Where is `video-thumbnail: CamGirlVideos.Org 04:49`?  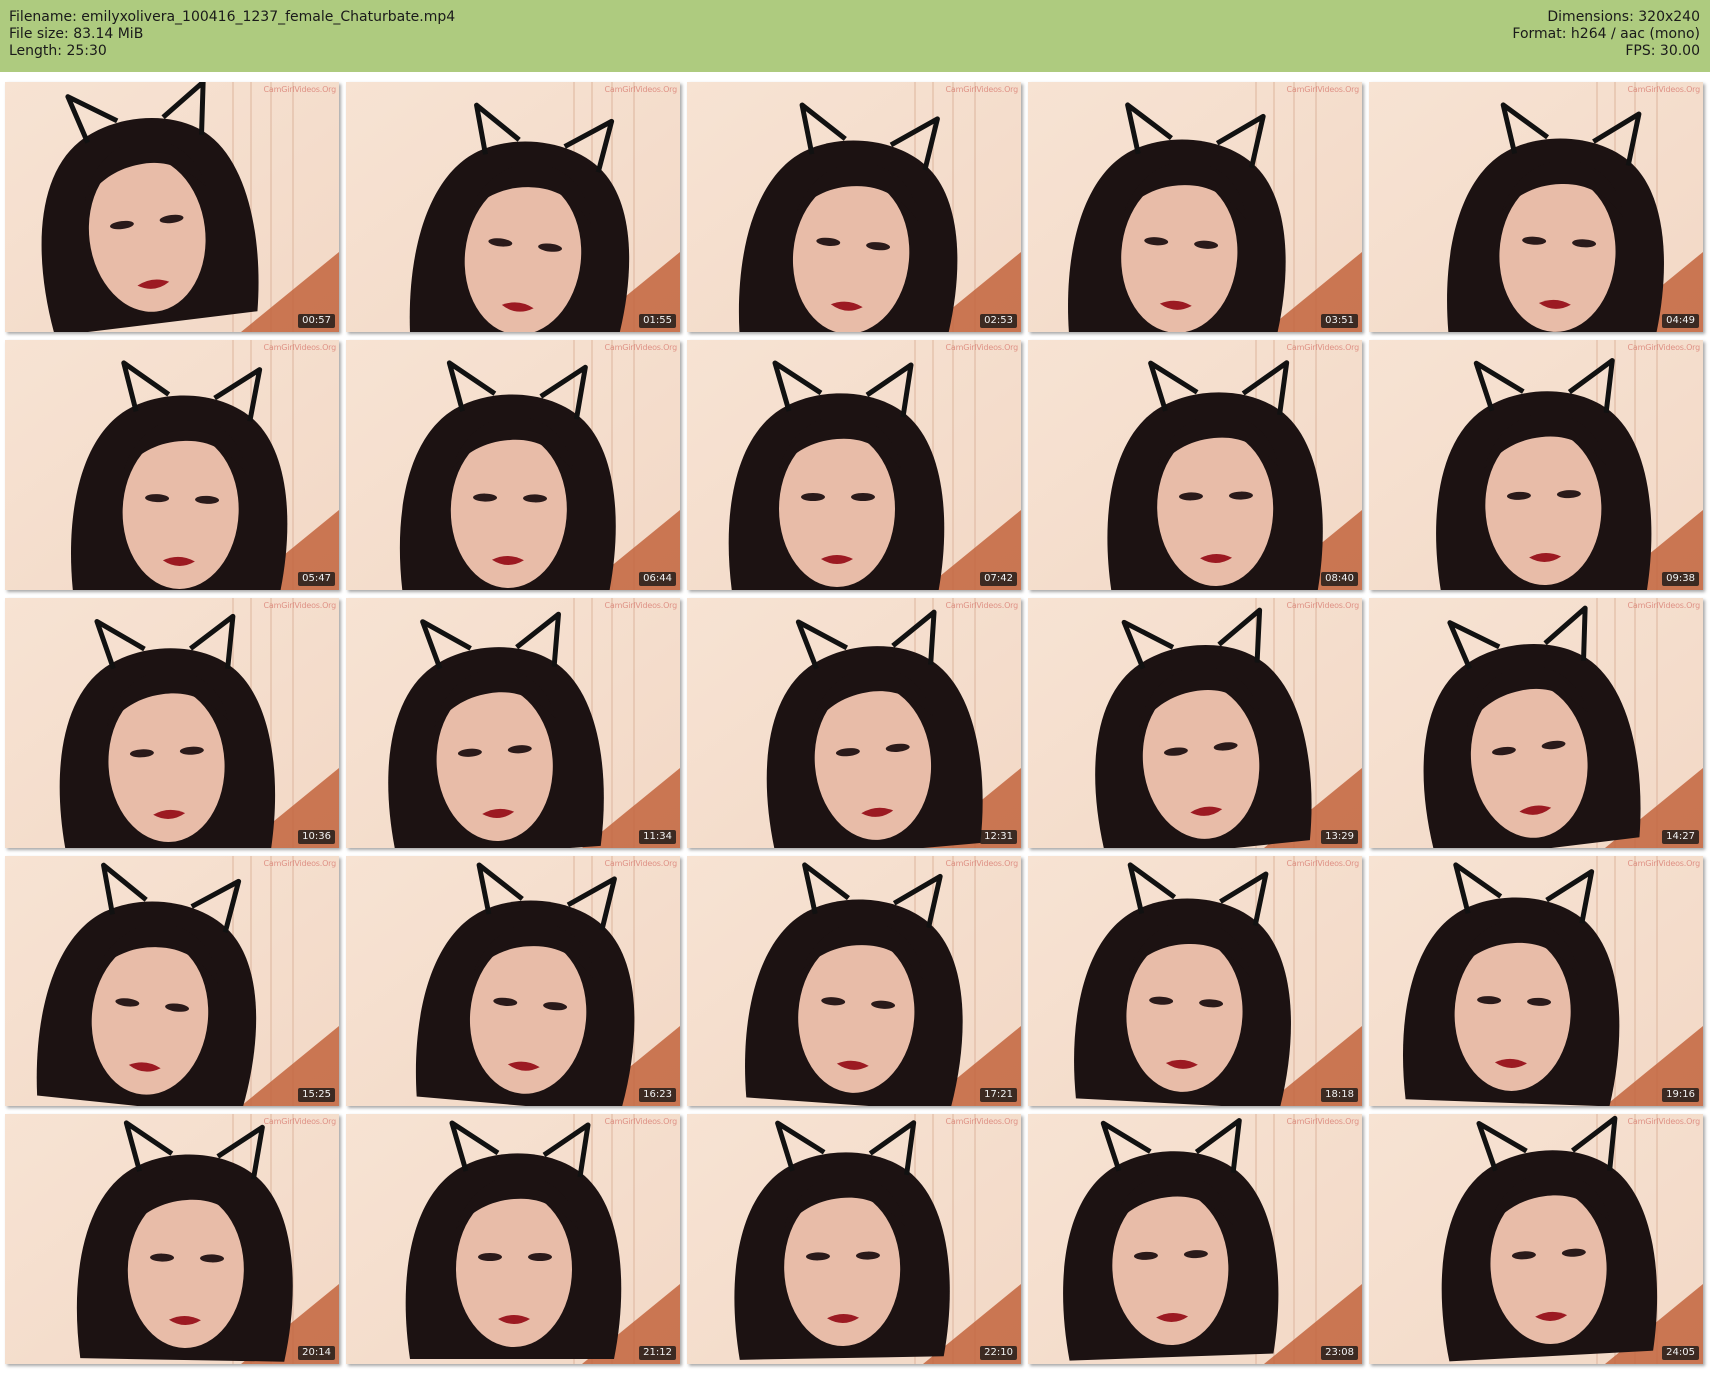 video-thumbnail: CamGirlVideos.Org 04:49 is located at coordinates (1536, 207).